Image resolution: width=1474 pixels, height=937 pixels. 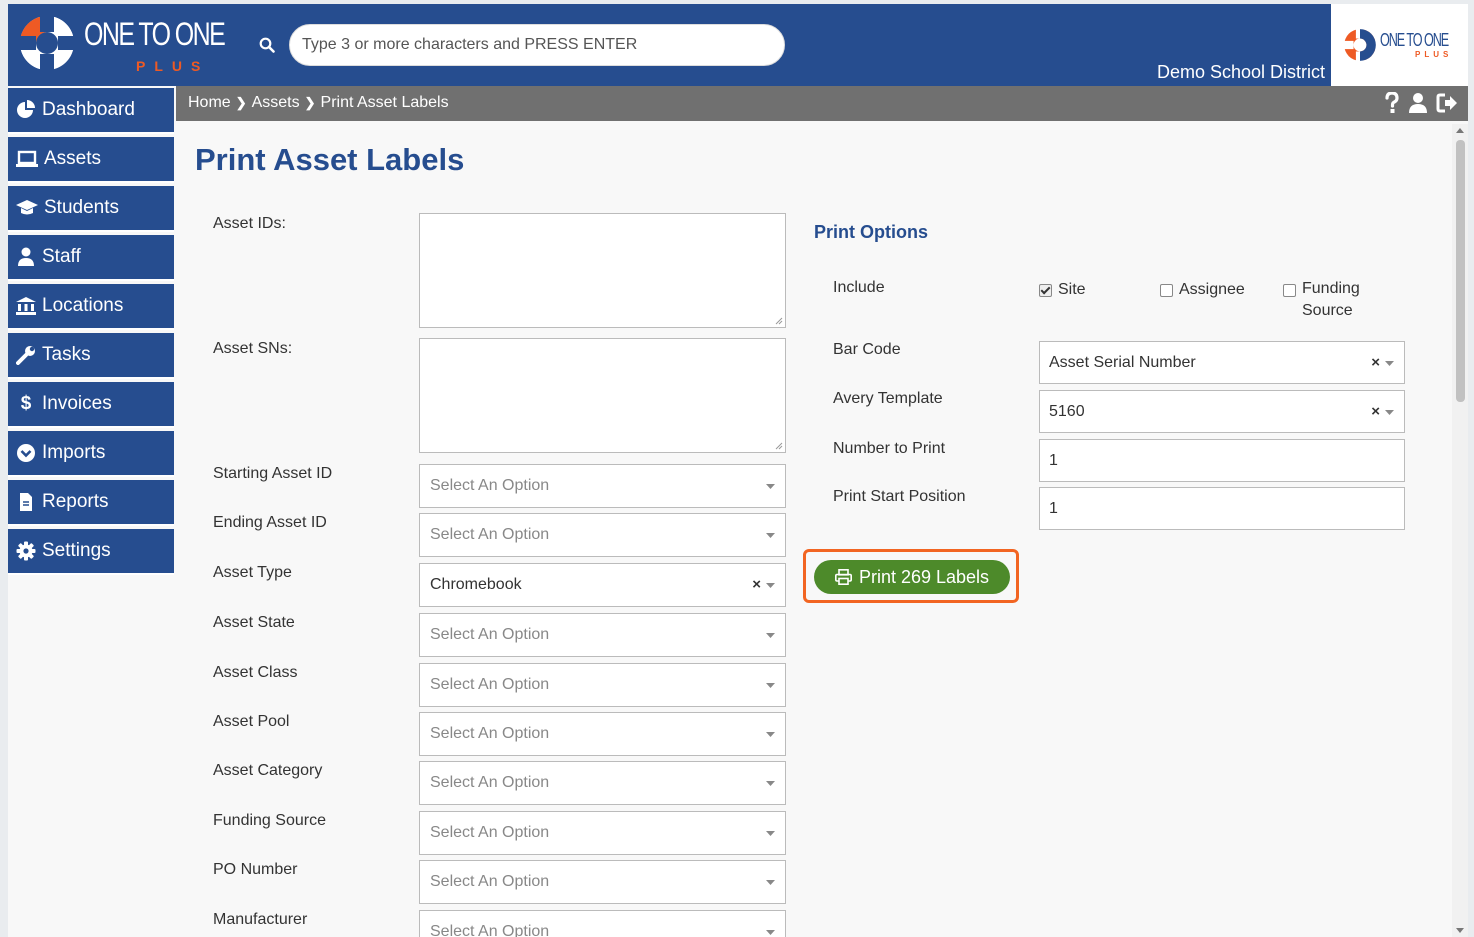 I want to click on global-search-input, so click(x=537, y=45).